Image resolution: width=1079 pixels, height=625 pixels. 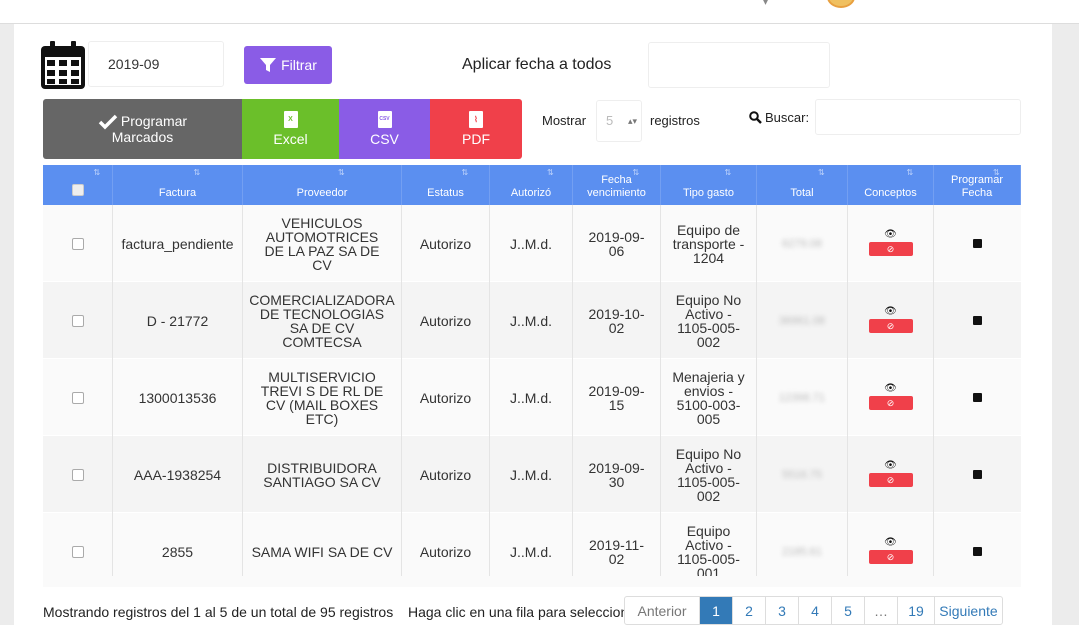 I want to click on cell-total: 5516.75, so click(x=802, y=474).